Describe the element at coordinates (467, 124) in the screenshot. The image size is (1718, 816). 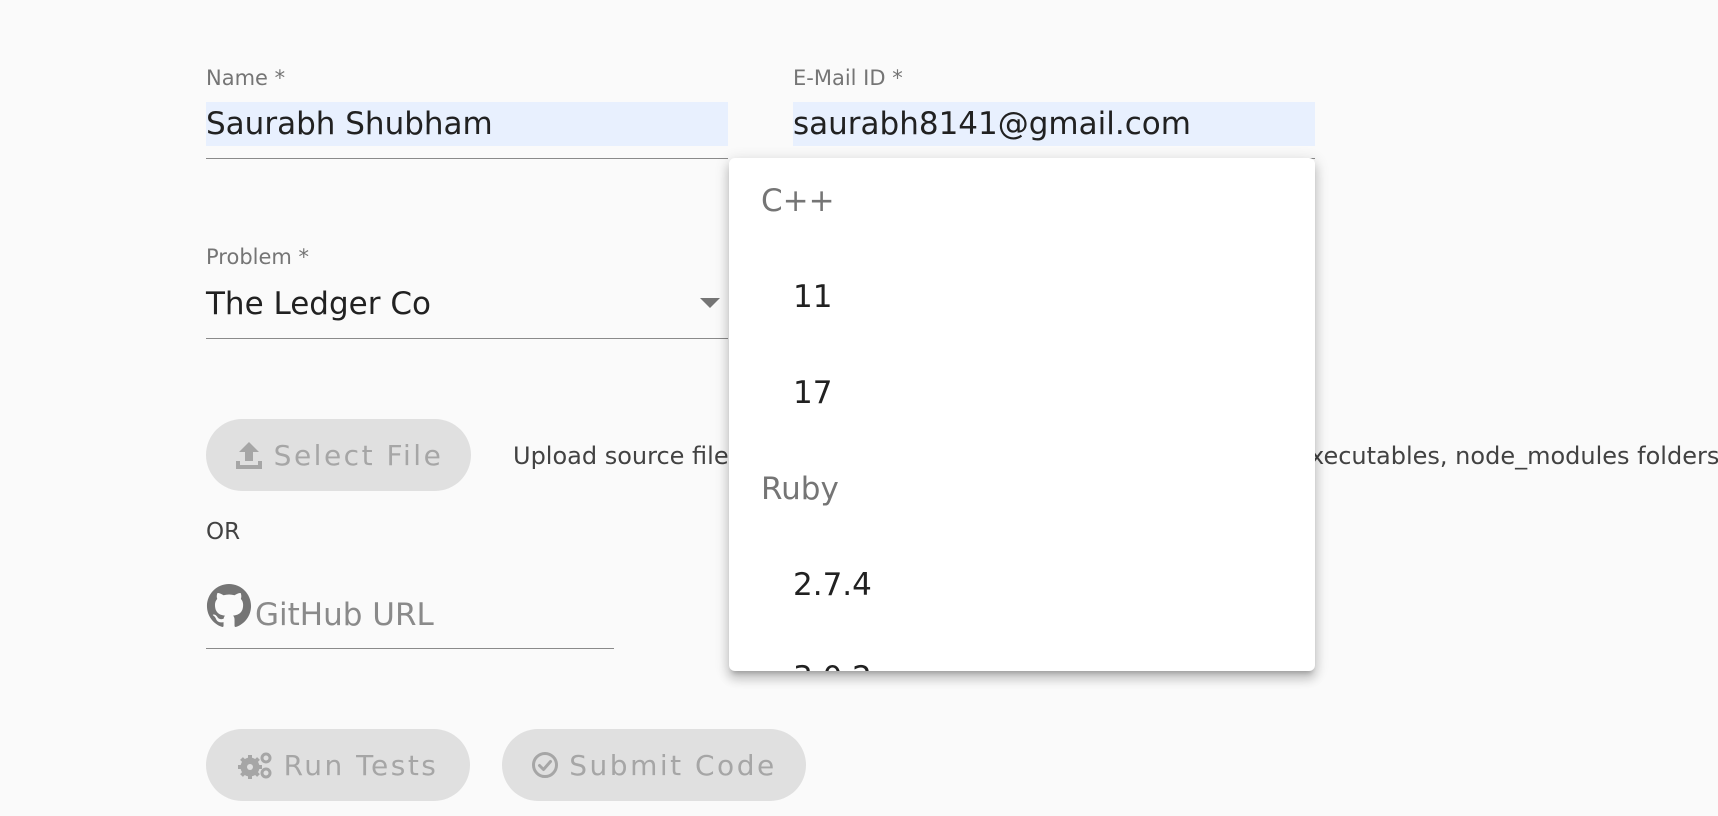
I see `name-field: Saurabh Shubham` at that location.